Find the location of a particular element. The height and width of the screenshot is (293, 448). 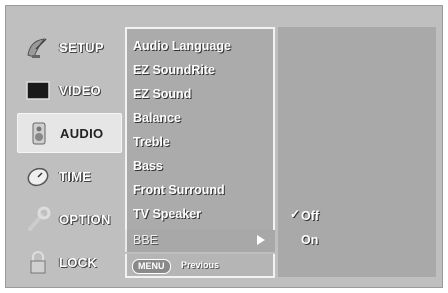

sidebar-item-time: TIME is located at coordinates (69, 176).